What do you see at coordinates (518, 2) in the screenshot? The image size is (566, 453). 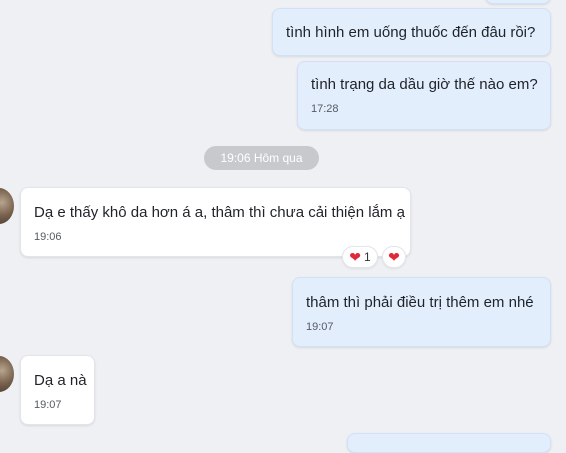 I see `message-bubble-clipped-top` at bounding box center [518, 2].